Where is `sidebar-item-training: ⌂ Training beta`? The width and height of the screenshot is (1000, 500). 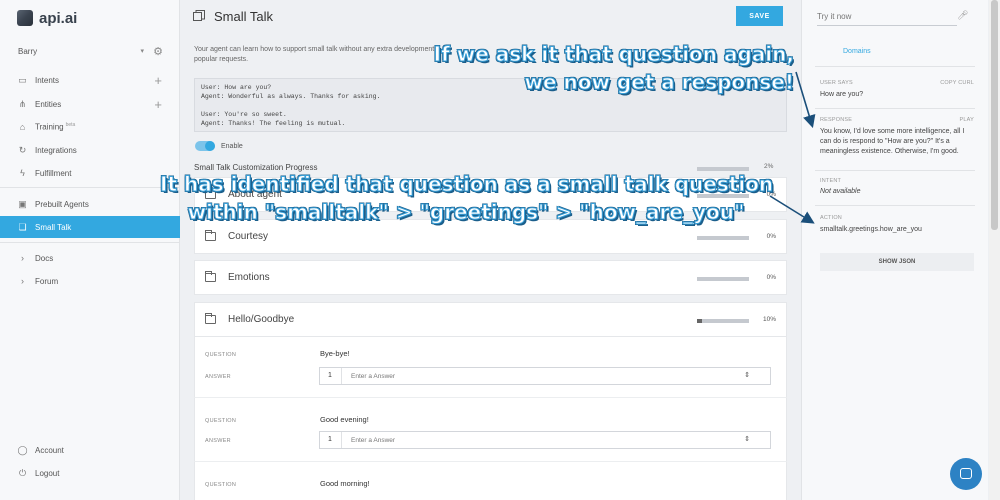
sidebar-item-training: ⌂ Training beta is located at coordinates (90, 127).